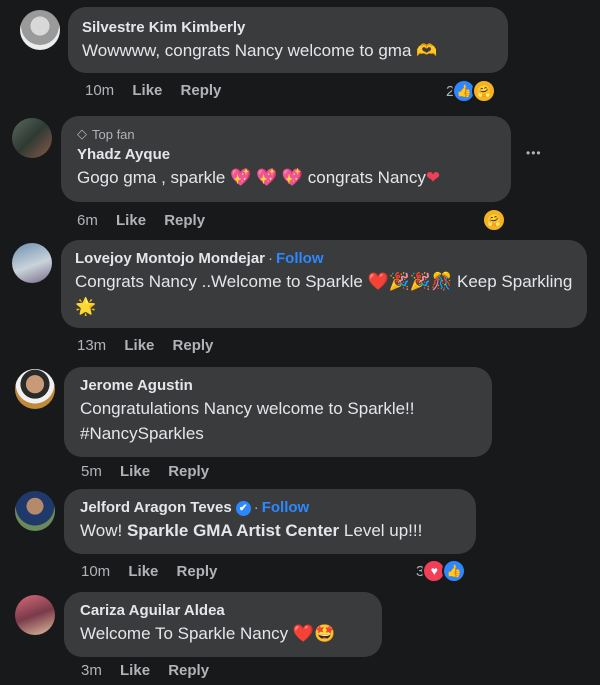 The height and width of the screenshot is (685, 600). I want to click on commenter-name: Yhadz Ayque, so click(286, 154).